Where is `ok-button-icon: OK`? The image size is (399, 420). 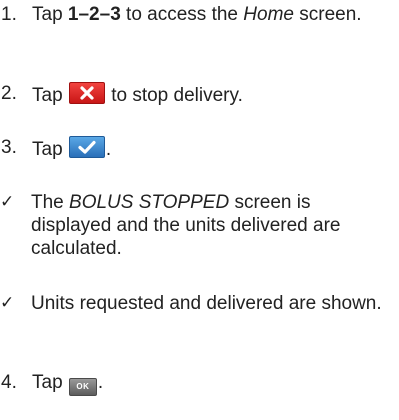 ok-button-icon: OK is located at coordinates (82, 387).